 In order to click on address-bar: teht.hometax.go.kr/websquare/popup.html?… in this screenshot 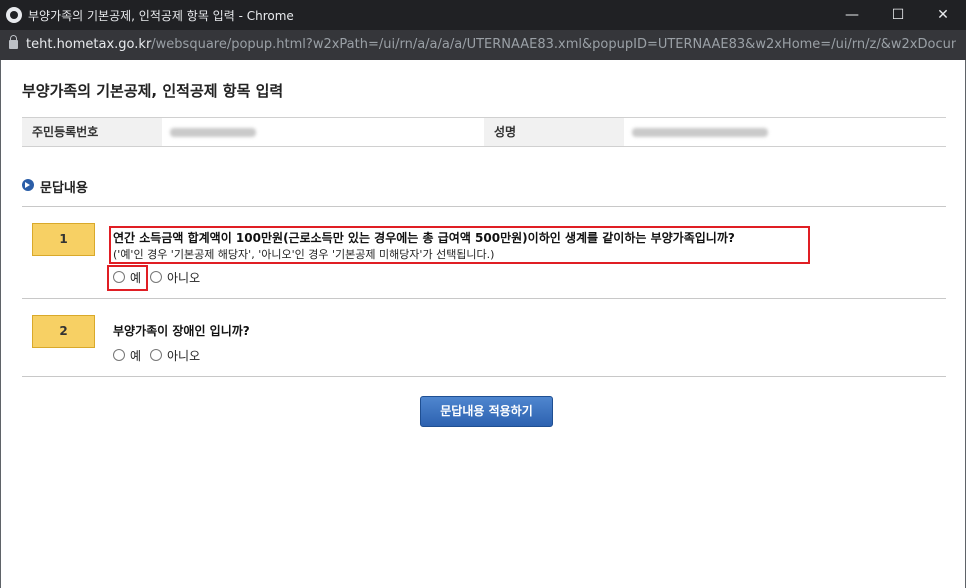, I will do `click(483, 45)`.